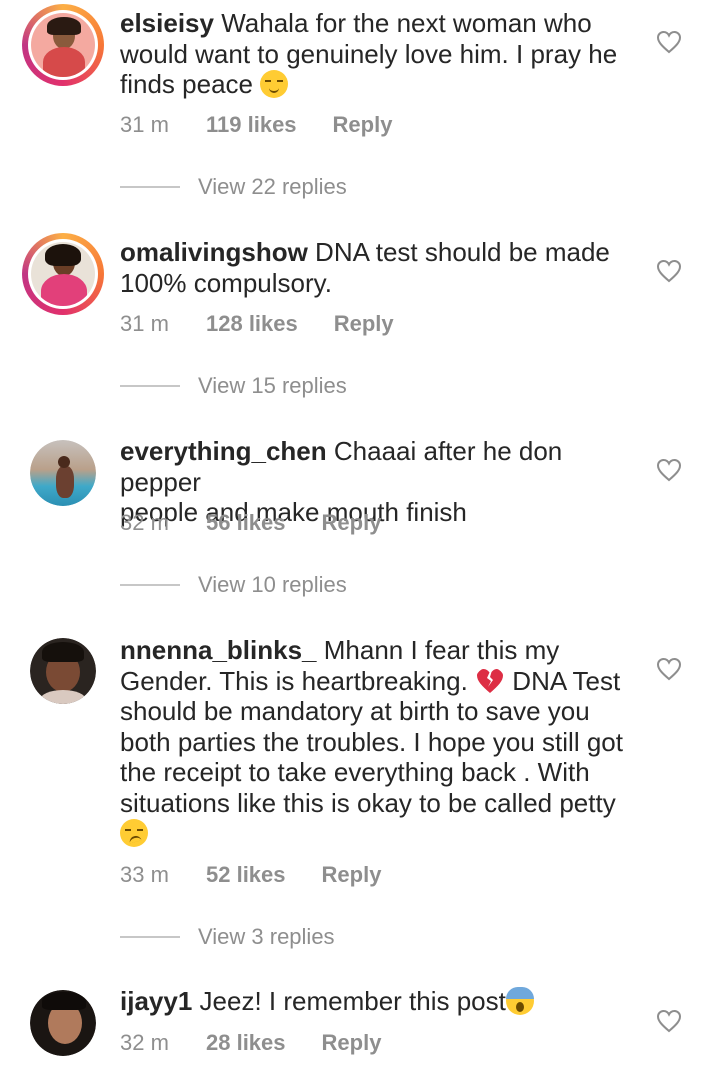 Image resolution: width=720 pixels, height=1068 pixels. What do you see at coordinates (233, 585) in the screenshot?
I see `view-replies-button: View 10 replies` at bounding box center [233, 585].